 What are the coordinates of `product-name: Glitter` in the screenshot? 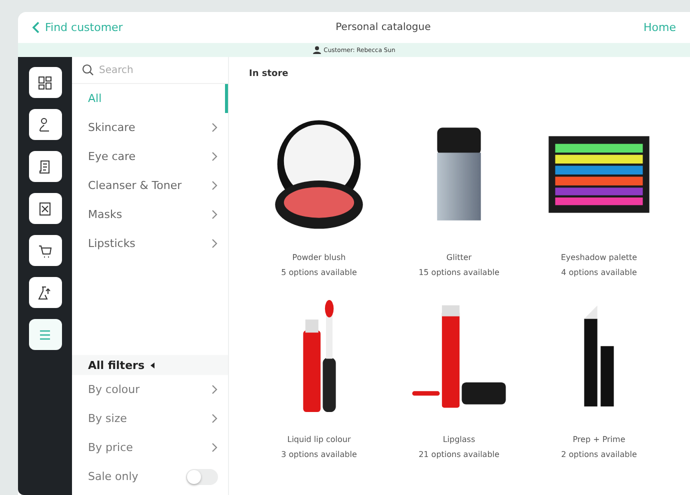 It's located at (459, 257).